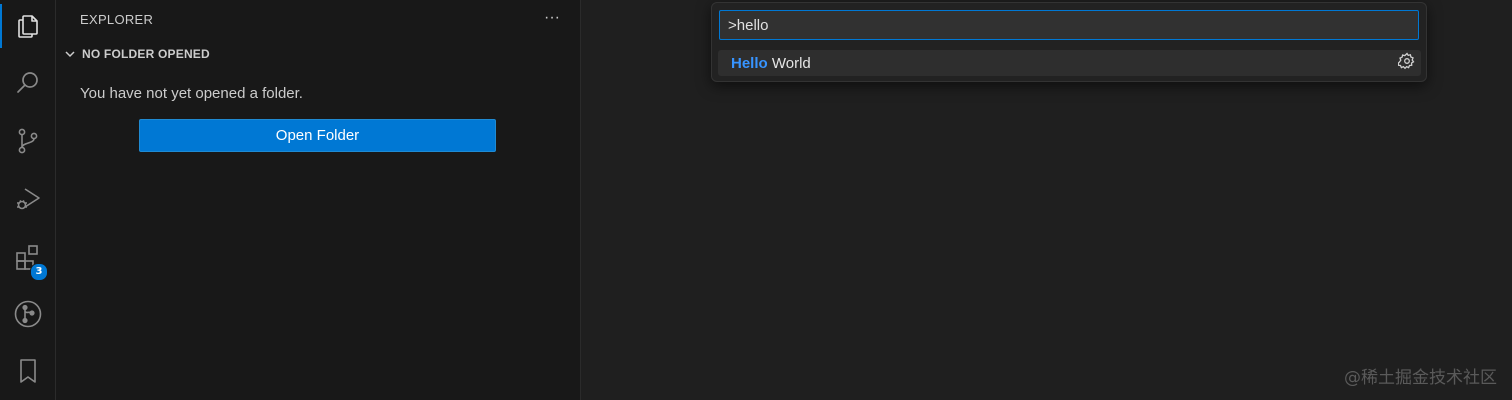 Image resolution: width=1512 pixels, height=400 pixels. What do you see at coordinates (1069, 63) in the screenshot?
I see `command-result-item: Hello World` at bounding box center [1069, 63].